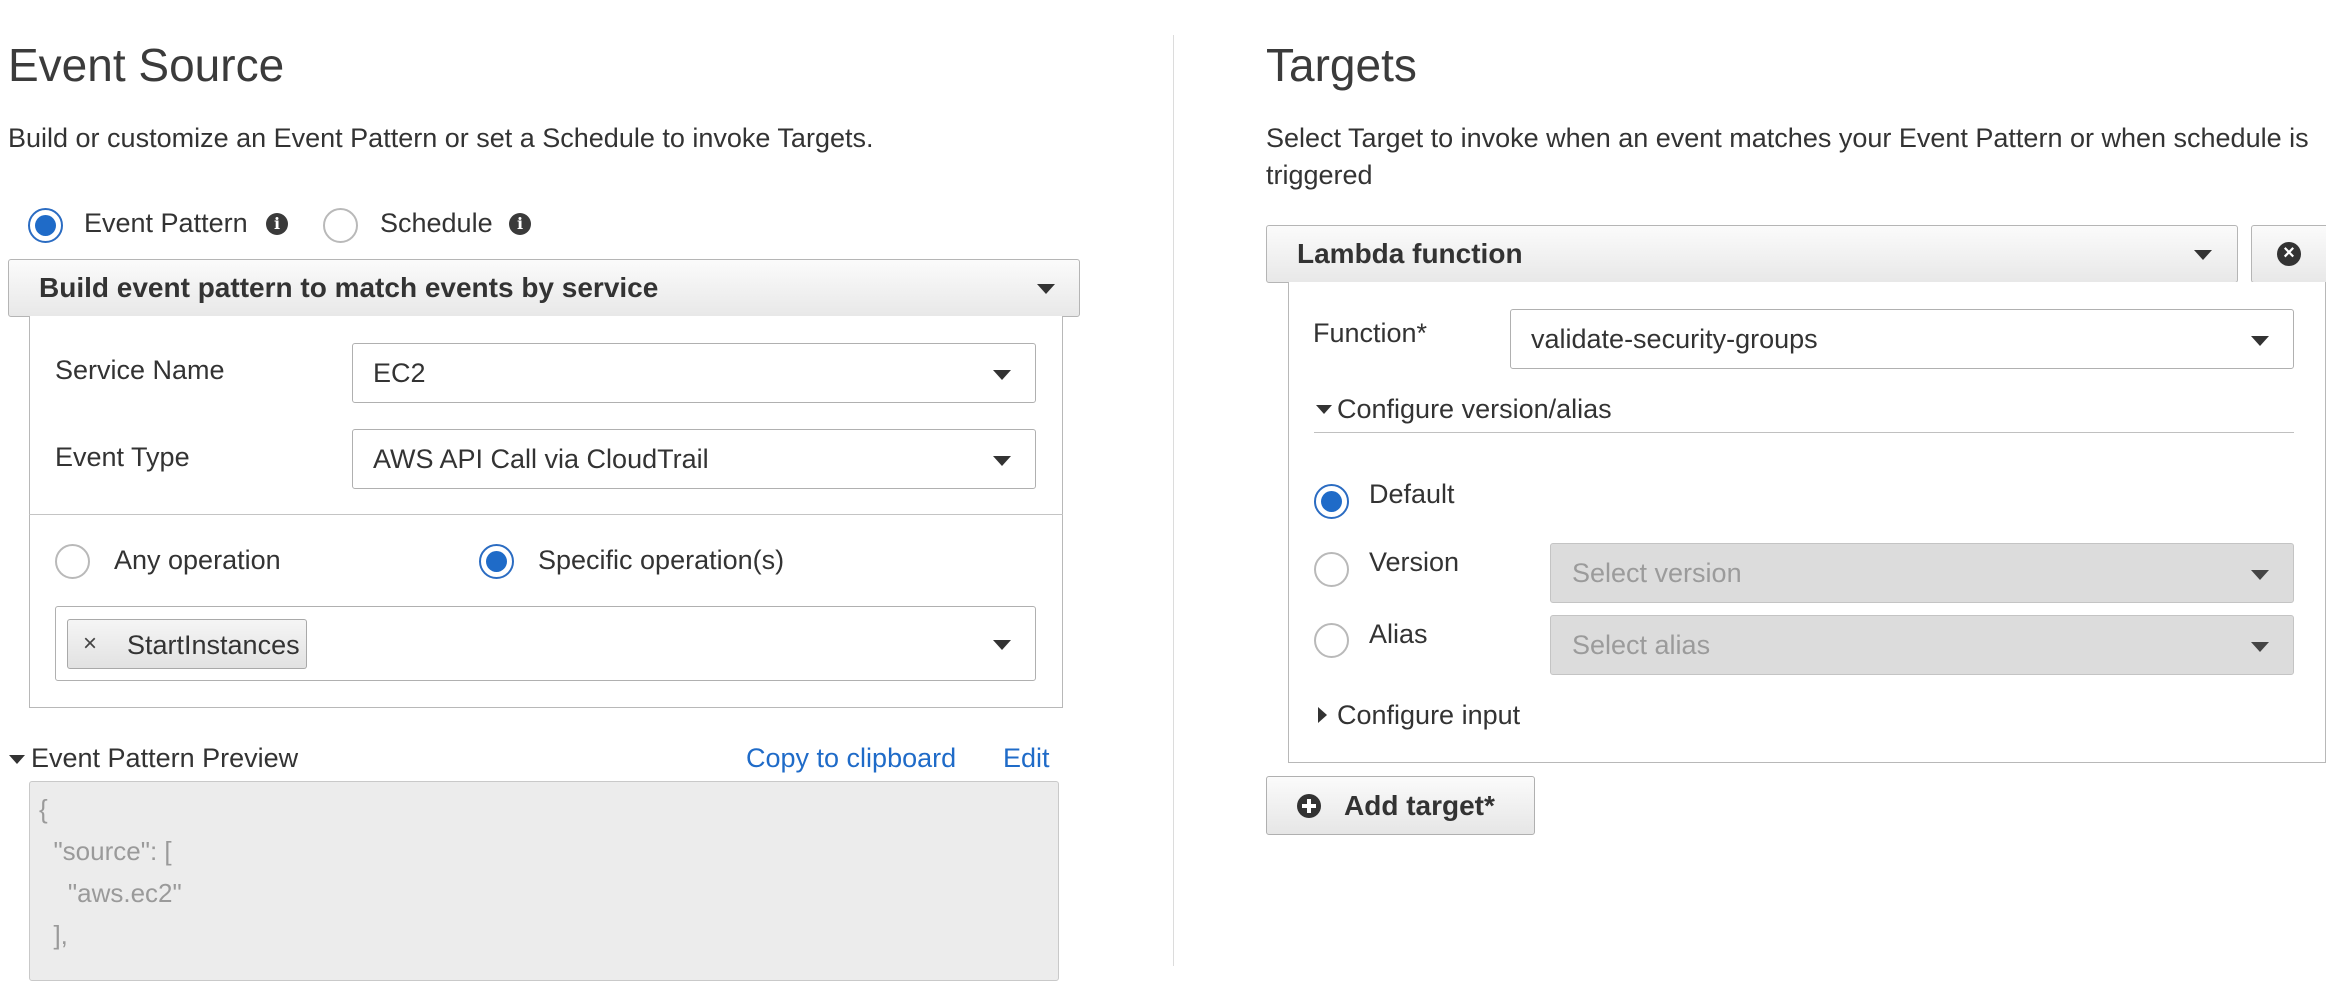 The width and height of the screenshot is (2326, 981). Describe the element at coordinates (436, 223) in the screenshot. I see `schedule-label: Schedule` at that location.